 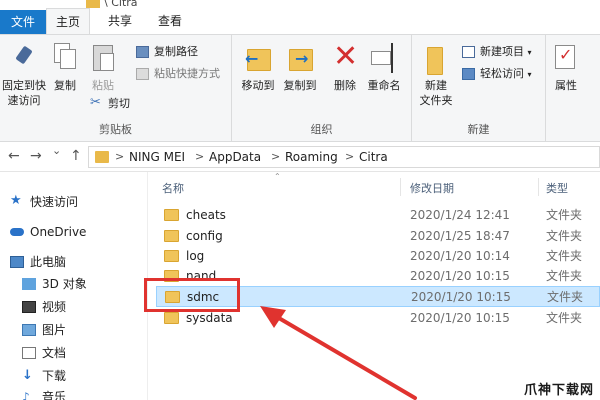 What do you see at coordinates (176, 51) in the screenshot?
I see `copy-path-label: 复制路径` at bounding box center [176, 51].